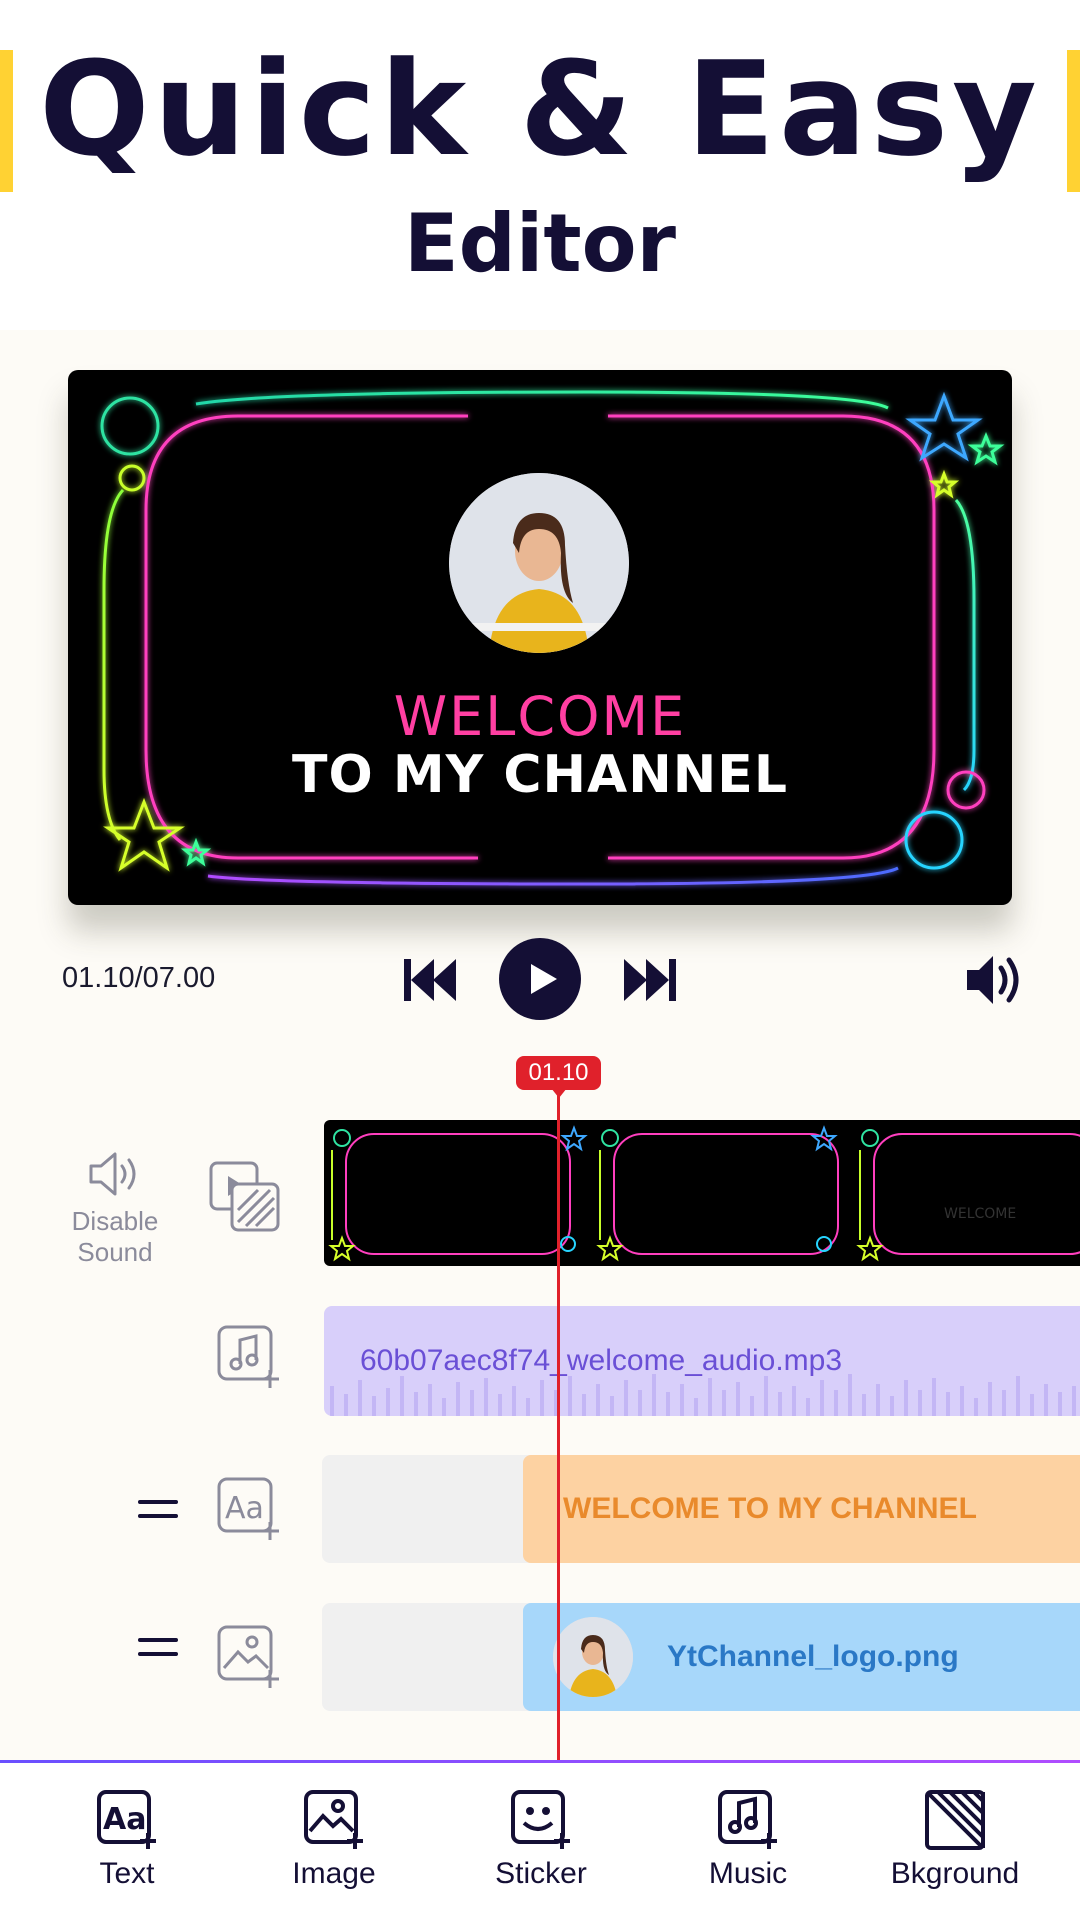 This screenshot has width=1080, height=1920. I want to click on image-clip-label: YtChannel_logo.png, so click(813, 1656).